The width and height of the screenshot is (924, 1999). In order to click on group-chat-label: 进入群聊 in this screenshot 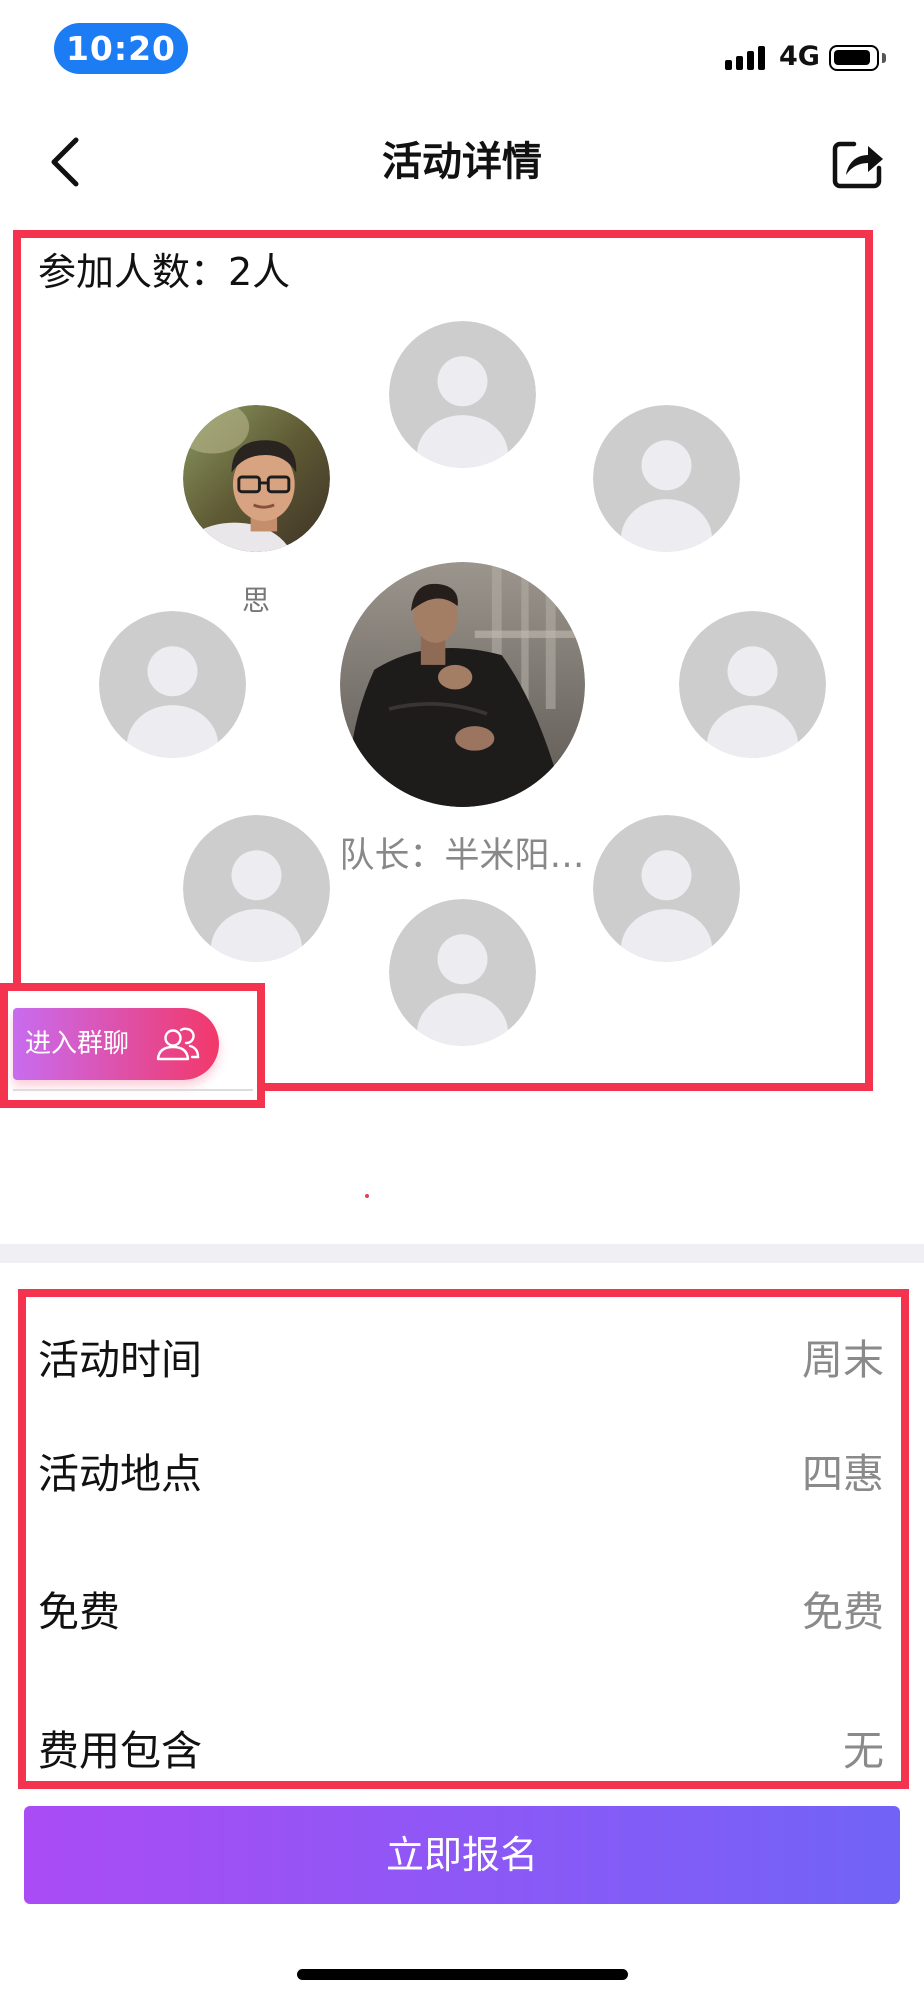, I will do `click(77, 1044)`.